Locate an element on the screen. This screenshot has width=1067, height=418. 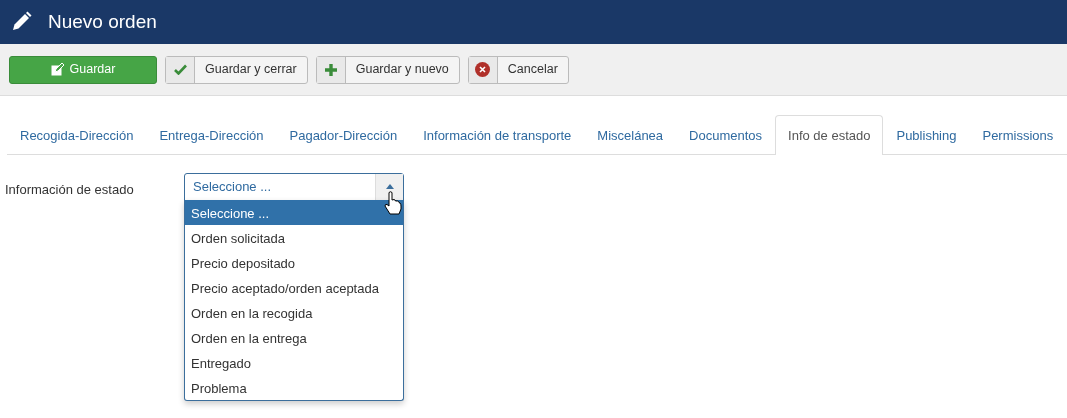
dropdown-option: Entregado is located at coordinates (294, 362).